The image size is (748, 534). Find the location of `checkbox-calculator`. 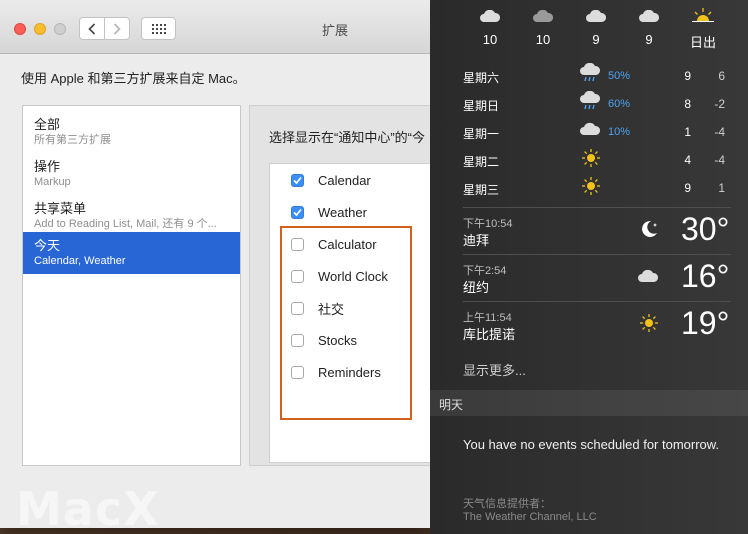

checkbox-calculator is located at coordinates (297, 244).